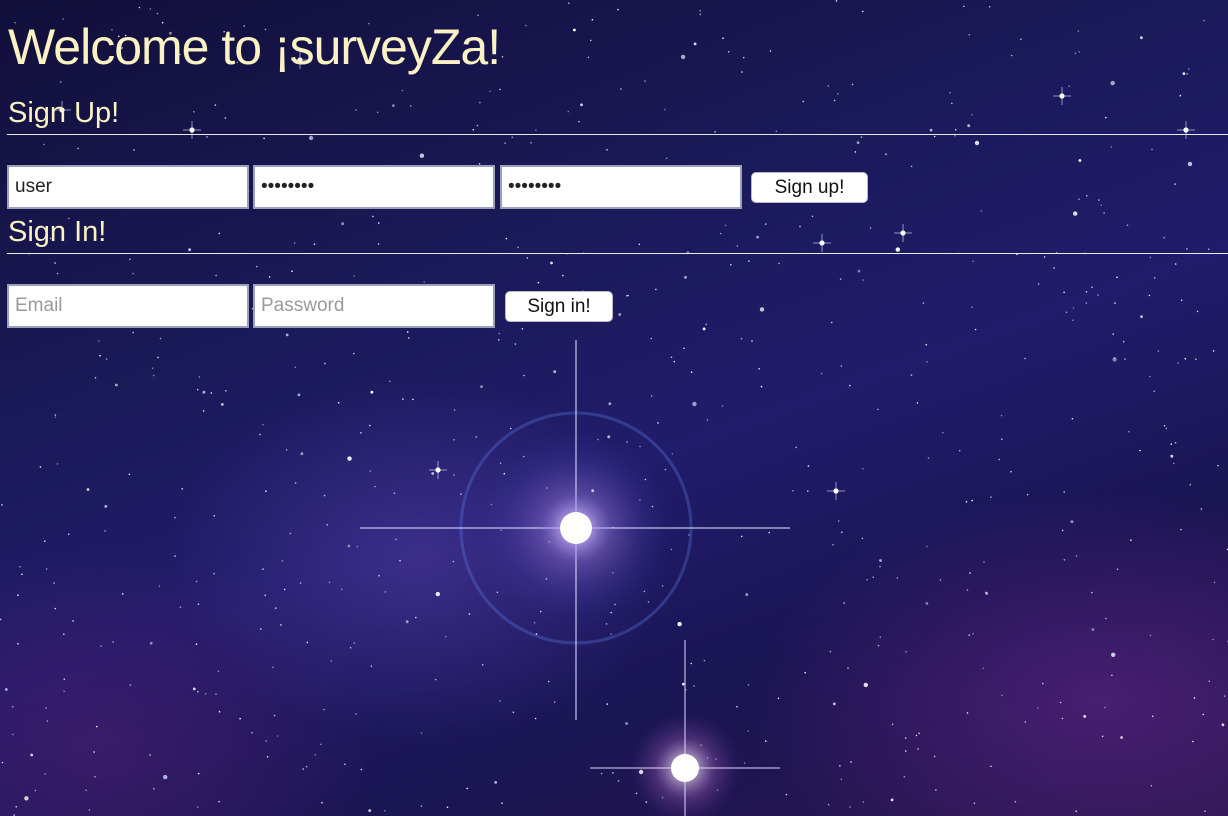 Image resolution: width=1228 pixels, height=816 pixels. Describe the element at coordinates (617, 134) in the screenshot. I see `signup-divider` at that location.